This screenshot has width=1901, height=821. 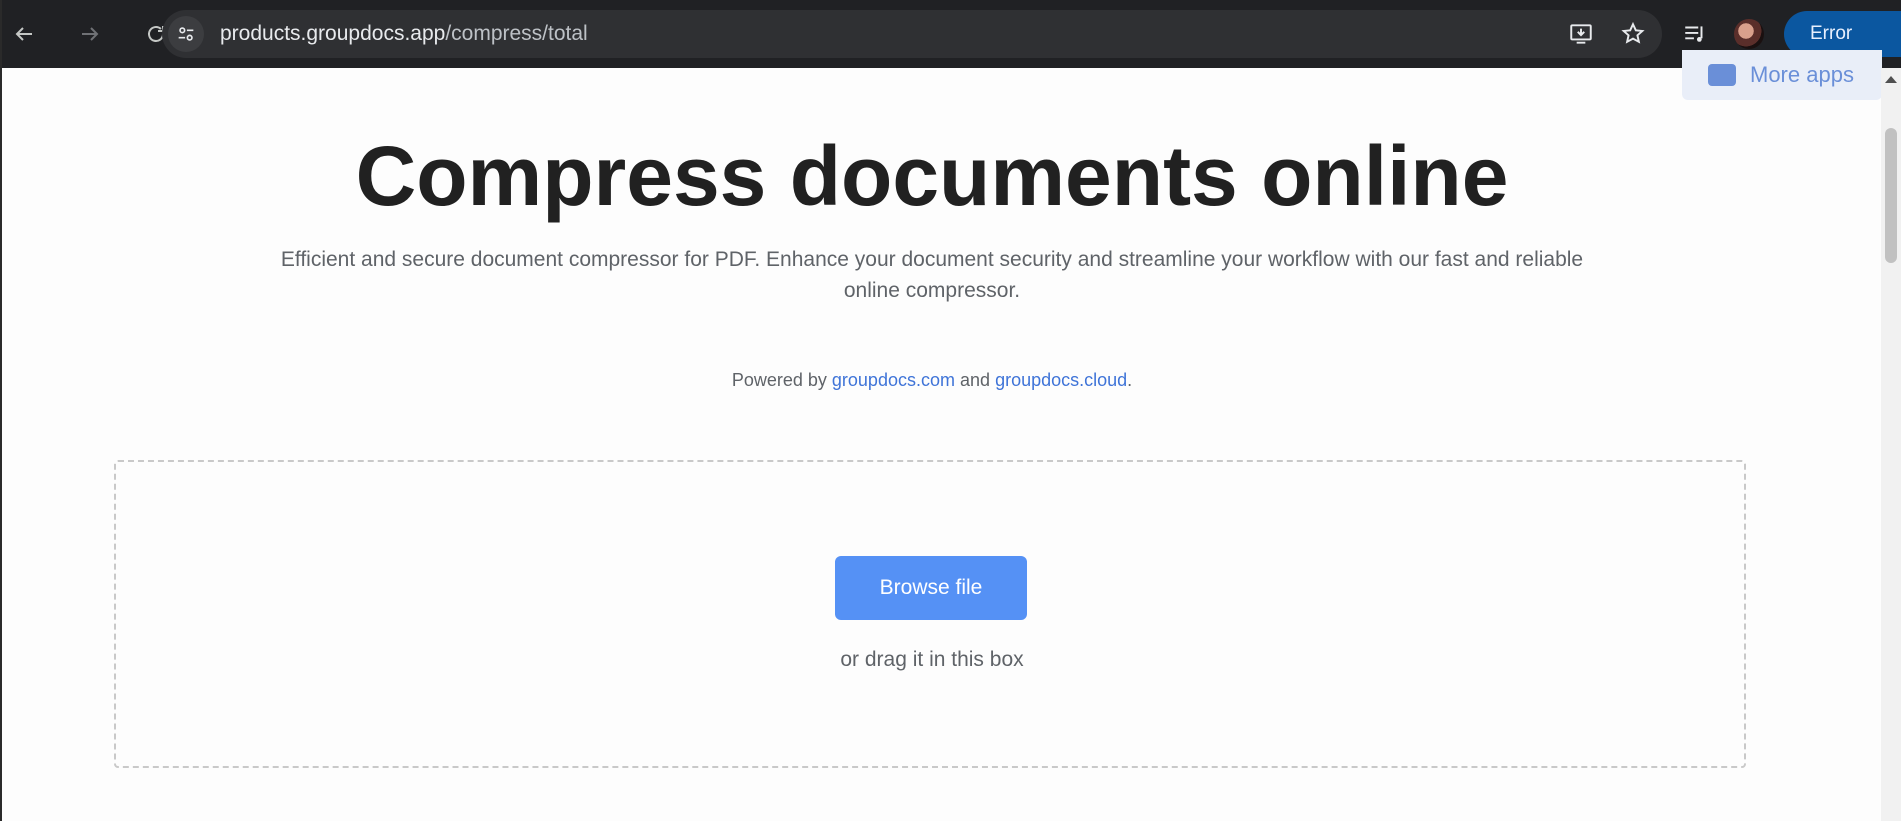 I want to click on more-apps-button: More apps, so click(x=1782, y=75).